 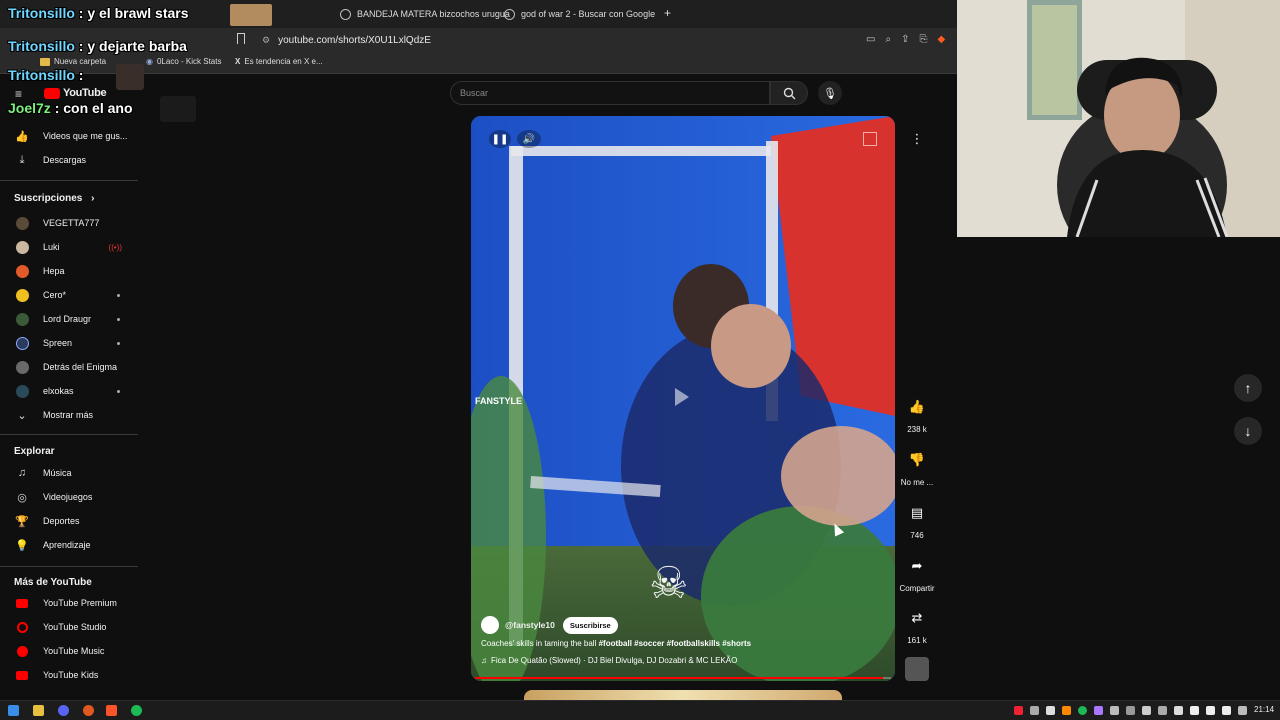 What do you see at coordinates (1226, 710) in the screenshot?
I see `battery-icon` at bounding box center [1226, 710].